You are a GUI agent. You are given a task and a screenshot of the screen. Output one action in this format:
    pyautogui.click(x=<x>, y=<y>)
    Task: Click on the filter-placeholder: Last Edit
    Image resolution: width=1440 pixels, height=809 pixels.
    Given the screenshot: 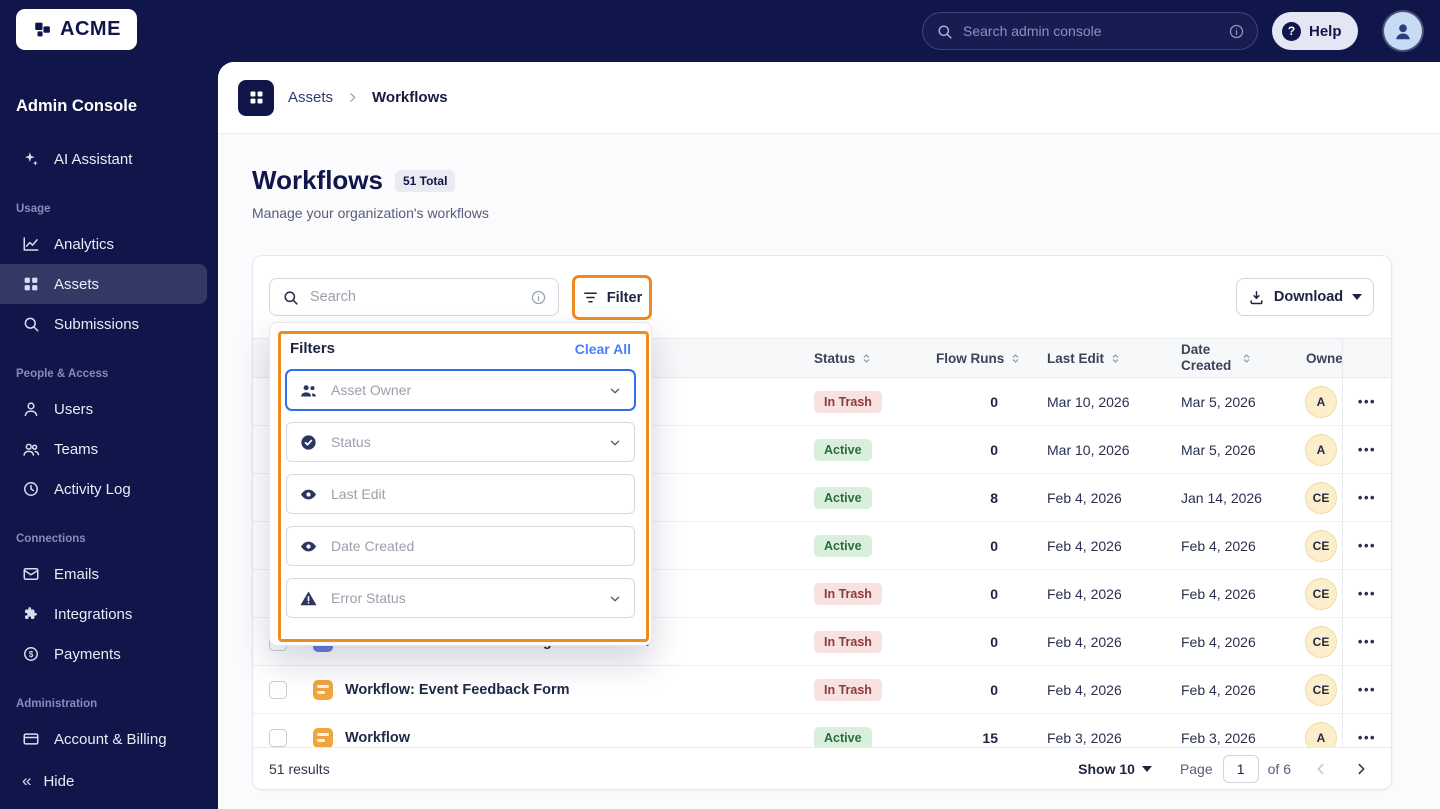 What is the action you would take?
    pyautogui.click(x=358, y=494)
    